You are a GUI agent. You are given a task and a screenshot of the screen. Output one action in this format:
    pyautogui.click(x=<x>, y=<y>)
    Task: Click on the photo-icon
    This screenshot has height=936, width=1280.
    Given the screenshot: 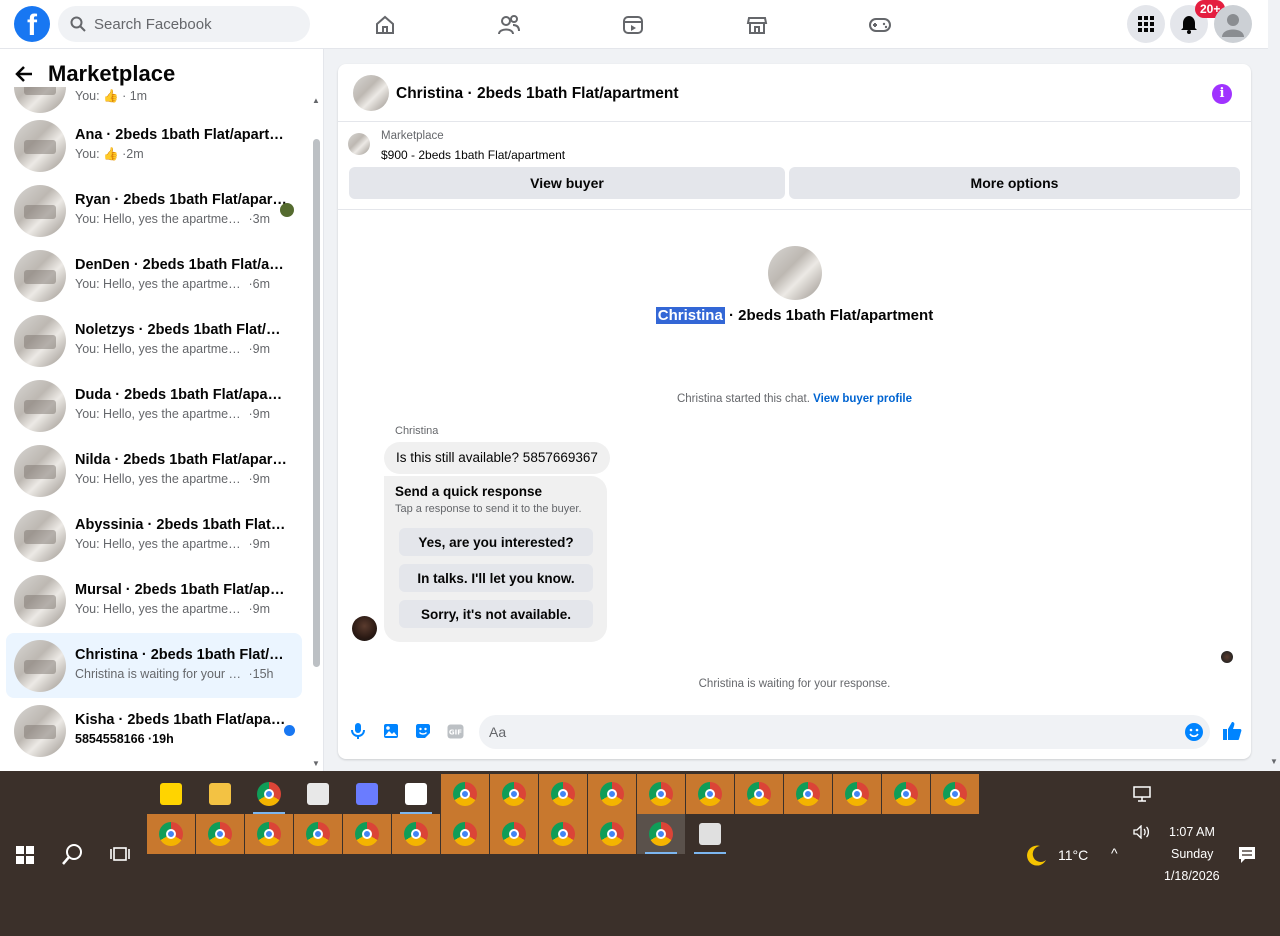 What is the action you would take?
    pyautogui.click(x=391, y=731)
    